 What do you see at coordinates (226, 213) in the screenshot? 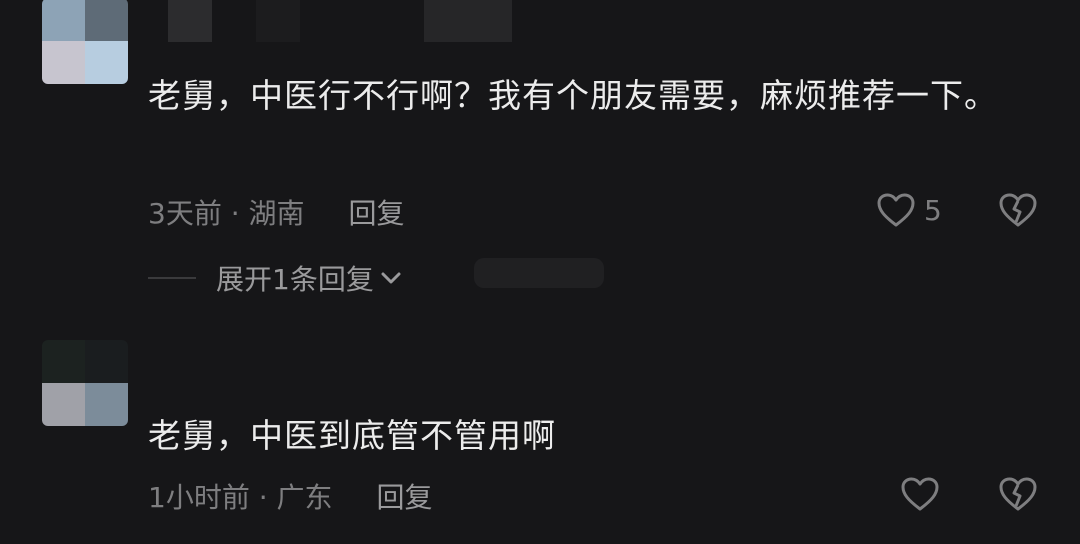
I see `time-location: 3天前 · 湖南` at bounding box center [226, 213].